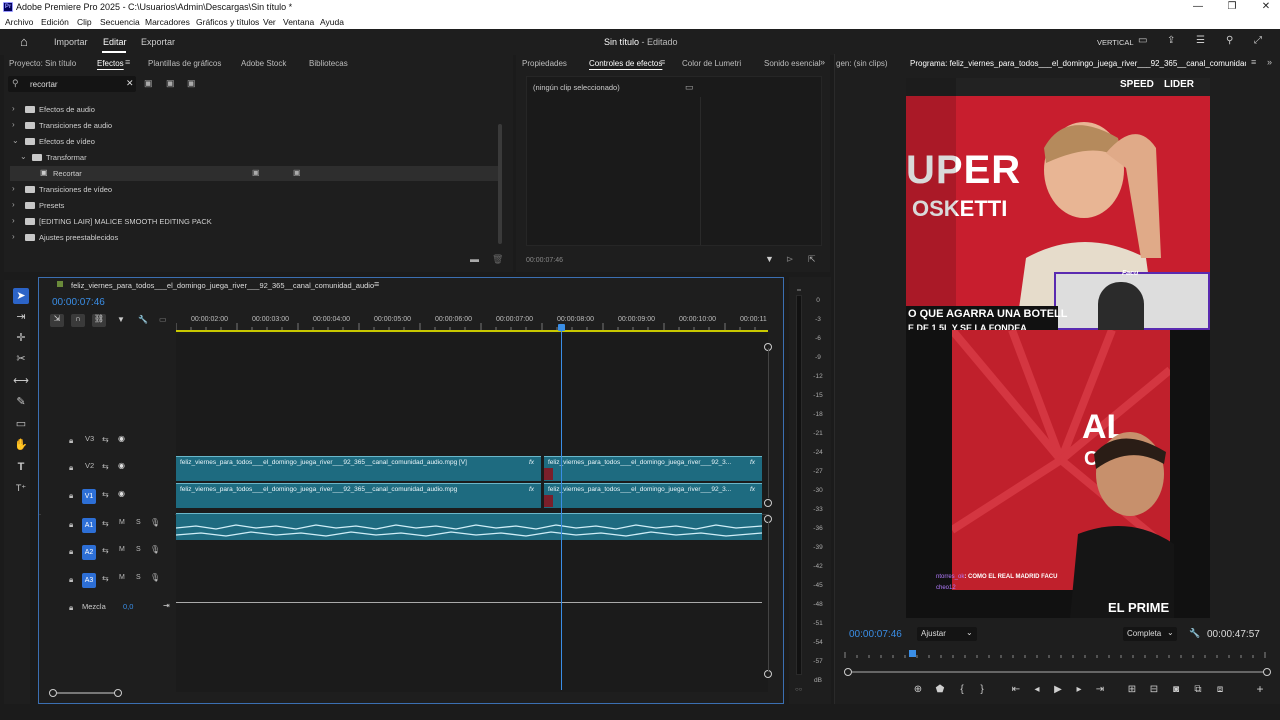 This screenshot has width=1280, height=720. What do you see at coordinates (711, 63) in the screenshot?
I see `tab-lumetri: Color de Lumetri` at bounding box center [711, 63].